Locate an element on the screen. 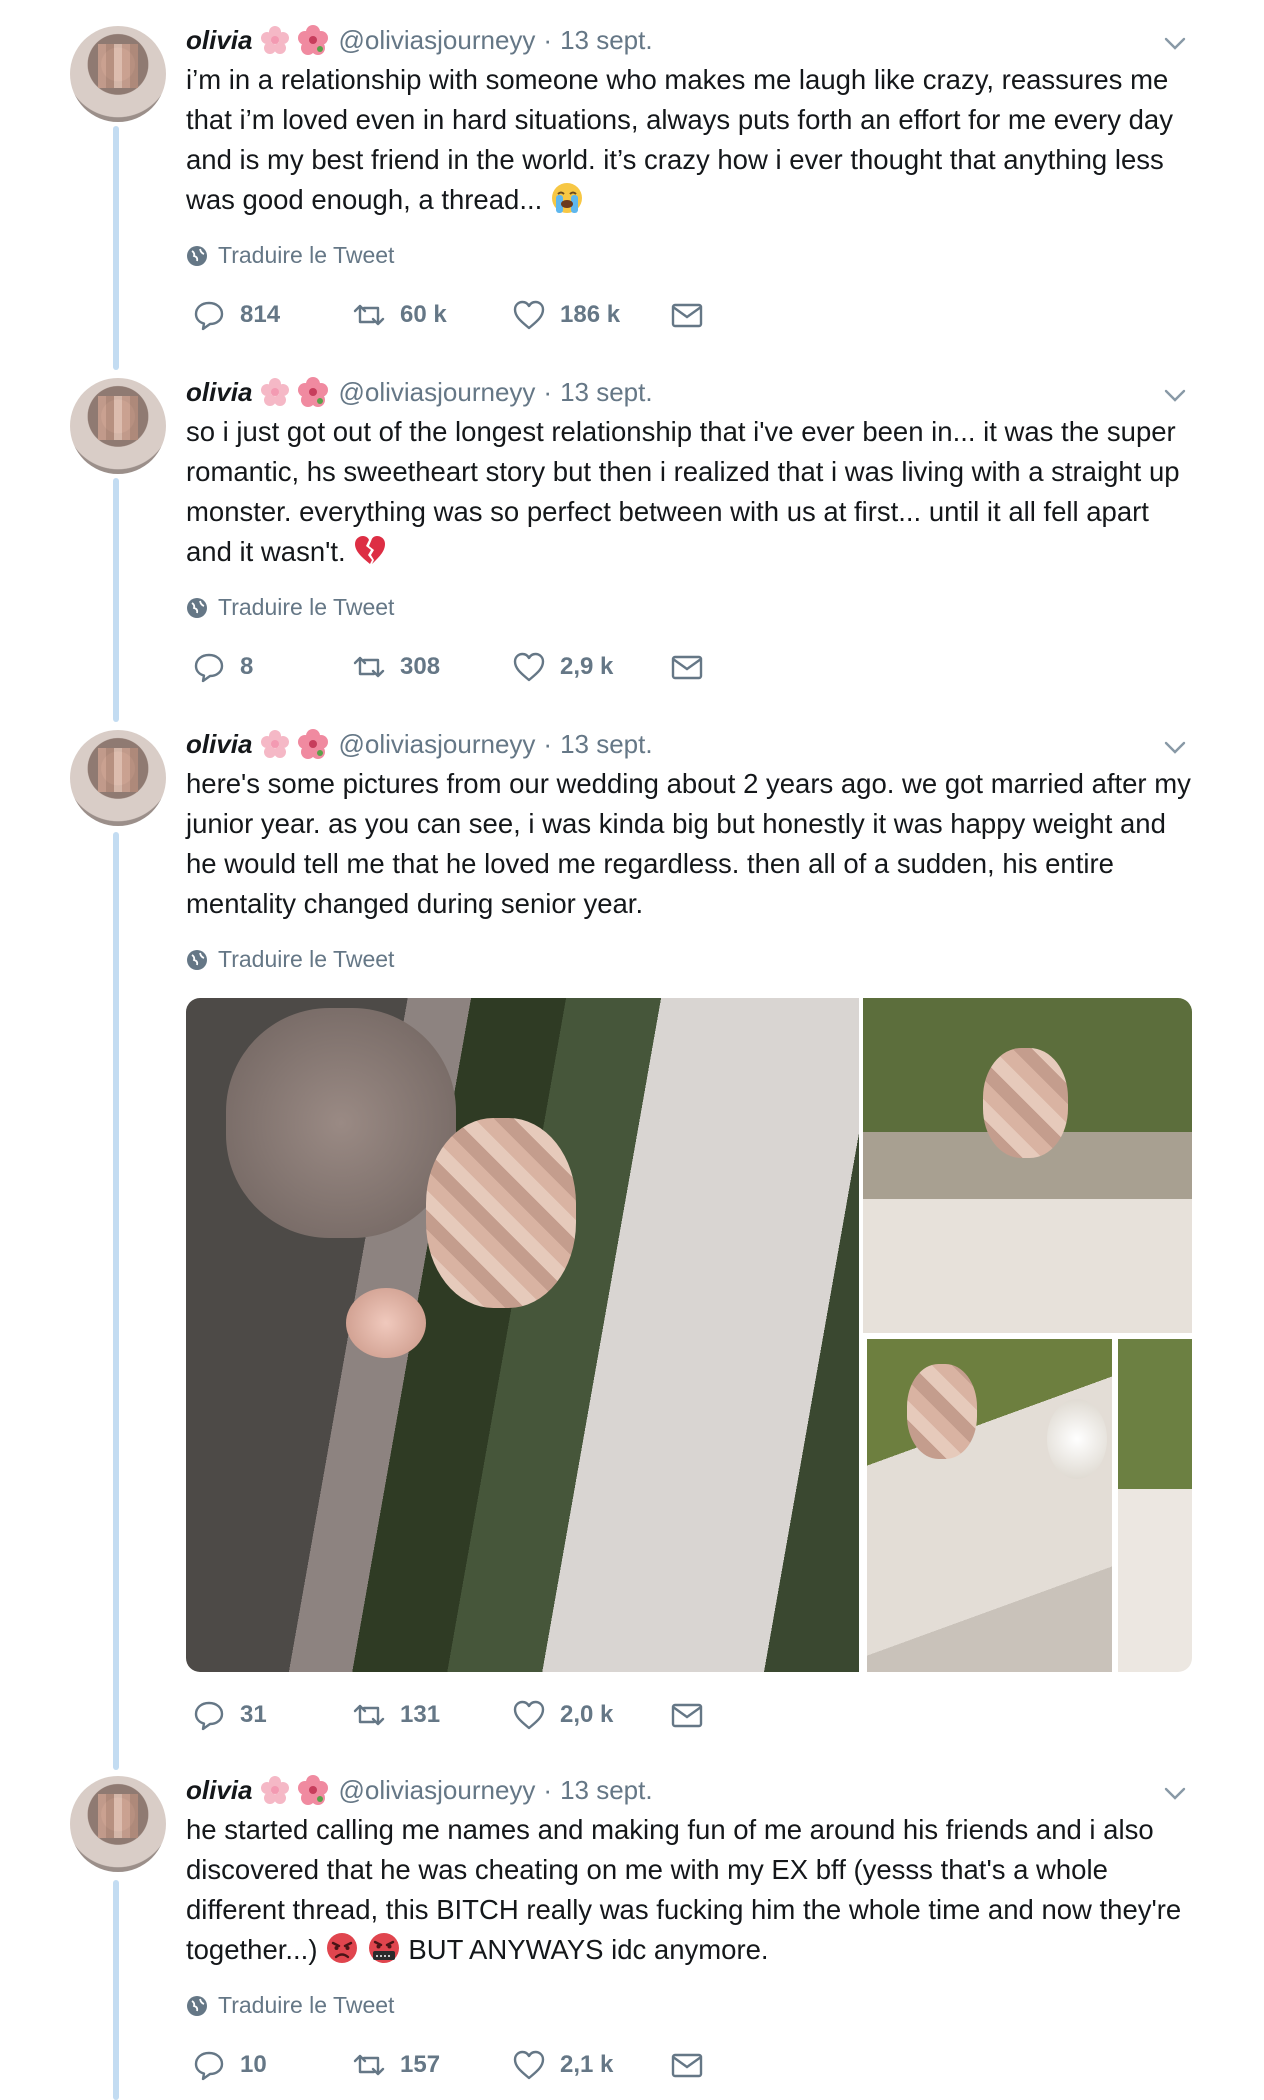  retweet-button: 308 is located at coordinates (396, 667).